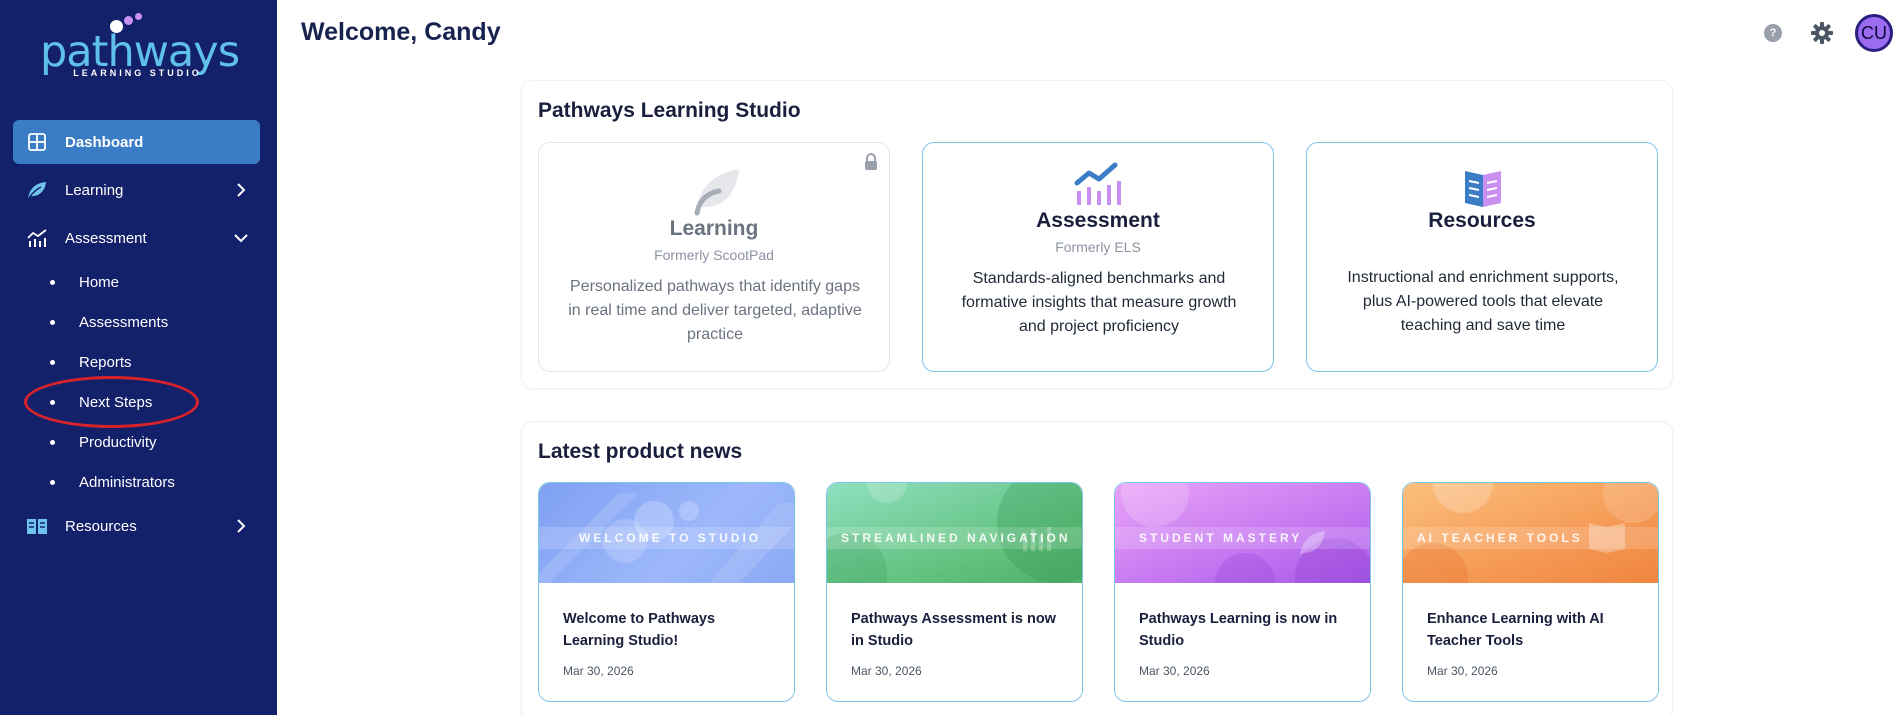 The image size is (1901, 715). Describe the element at coordinates (1530, 538) in the screenshot. I see `news-tag: AI TEACHER TOOLS` at that location.